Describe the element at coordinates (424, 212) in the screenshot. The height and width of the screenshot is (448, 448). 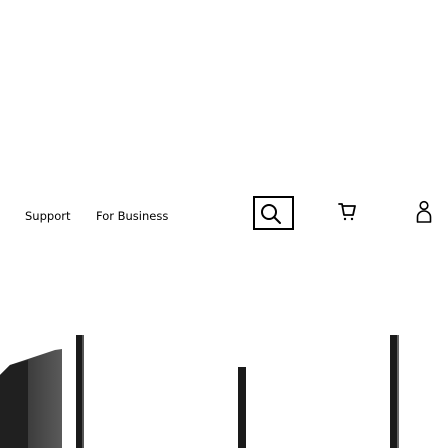
I see `account-icon` at that location.